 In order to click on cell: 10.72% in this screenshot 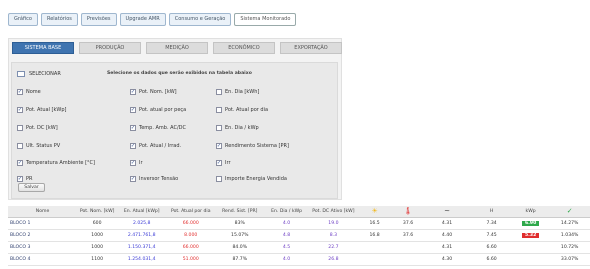, I will do `click(568, 247)`.